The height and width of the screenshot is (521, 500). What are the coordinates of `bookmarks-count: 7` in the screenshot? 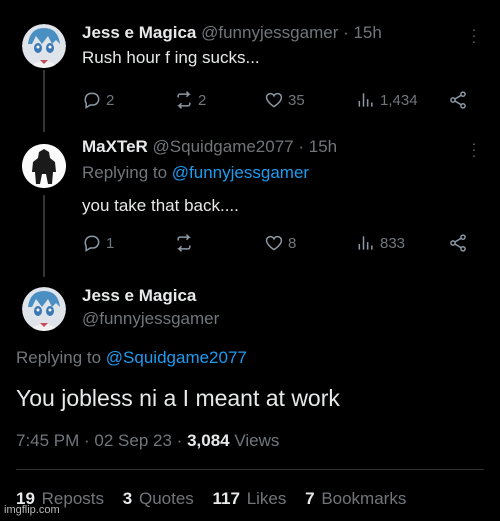 It's located at (310, 498).